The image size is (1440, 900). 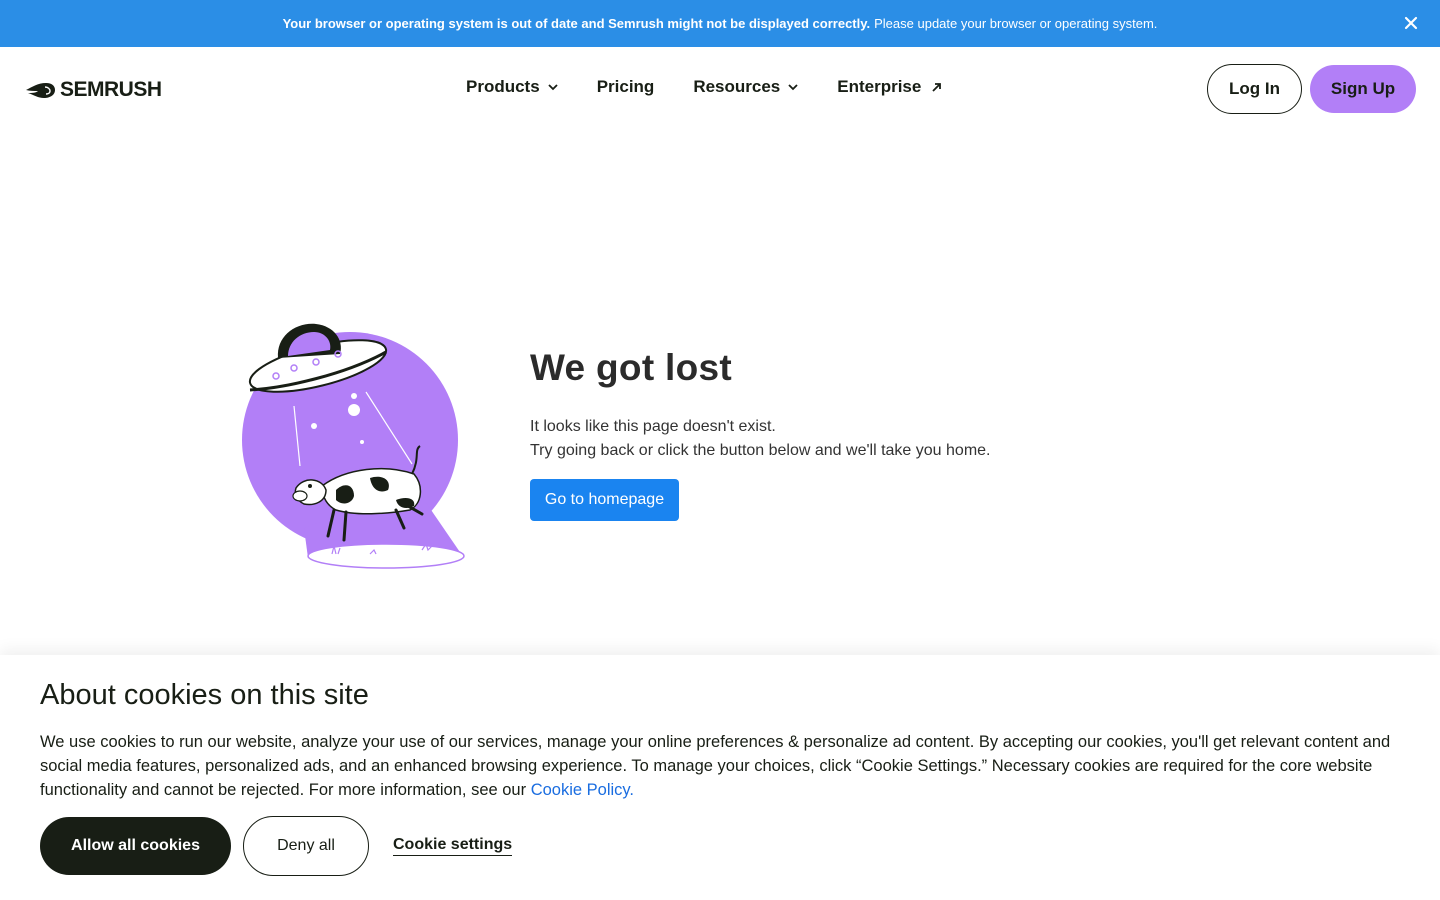 I want to click on nav-item-products: Products, so click(x=512, y=87).